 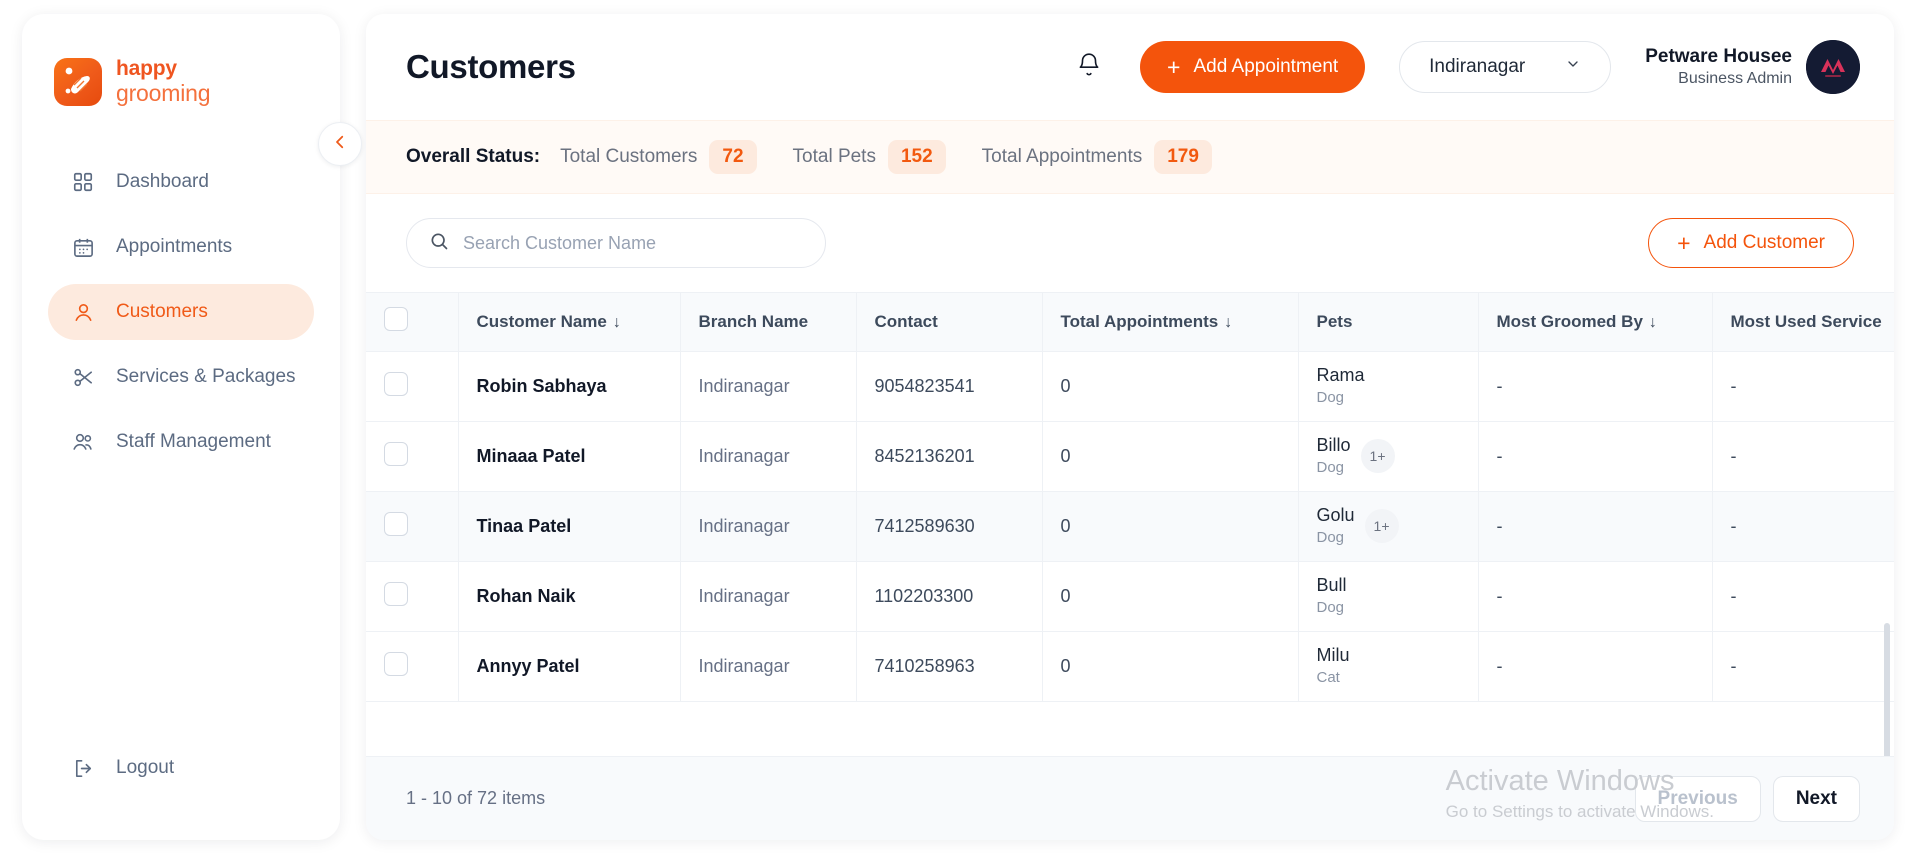 What do you see at coordinates (569, 596) in the screenshot?
I see `cell-customer-name: Rohan Naik` at bounding box center [569, 596].